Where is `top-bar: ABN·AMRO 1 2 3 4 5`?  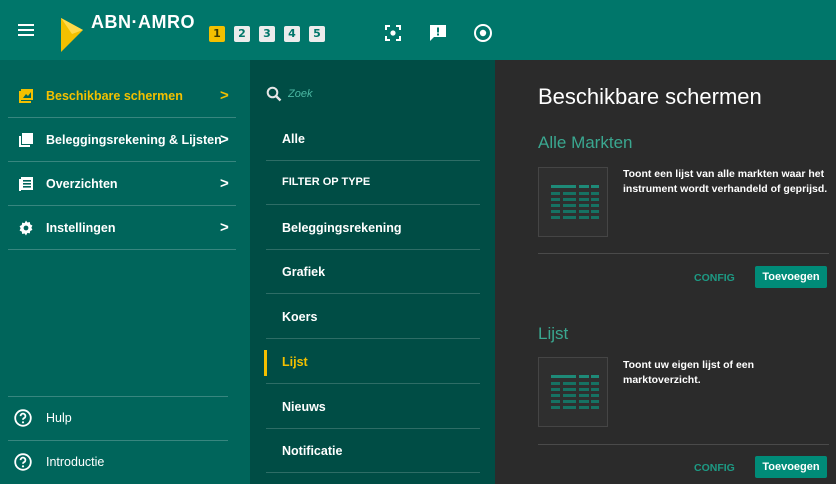
top-bar: ABN·AMRO 1 2 3 4 5 is located at coordinates (418, 30).